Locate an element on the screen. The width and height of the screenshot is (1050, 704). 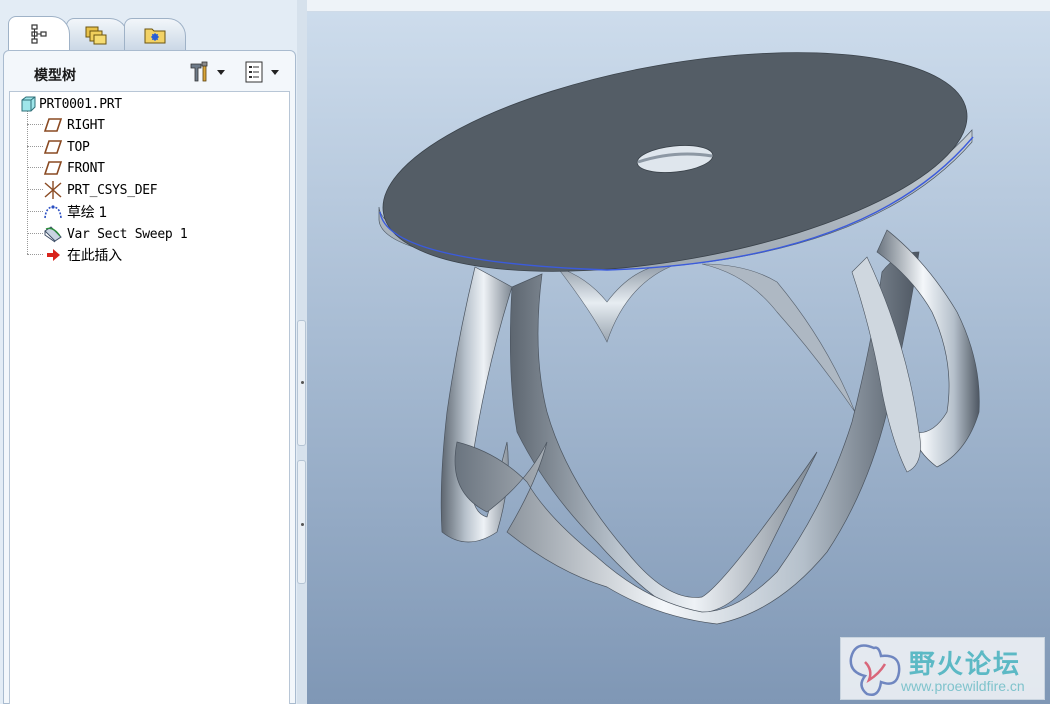
settings-tools-icon is located at coordinates (199, 71).